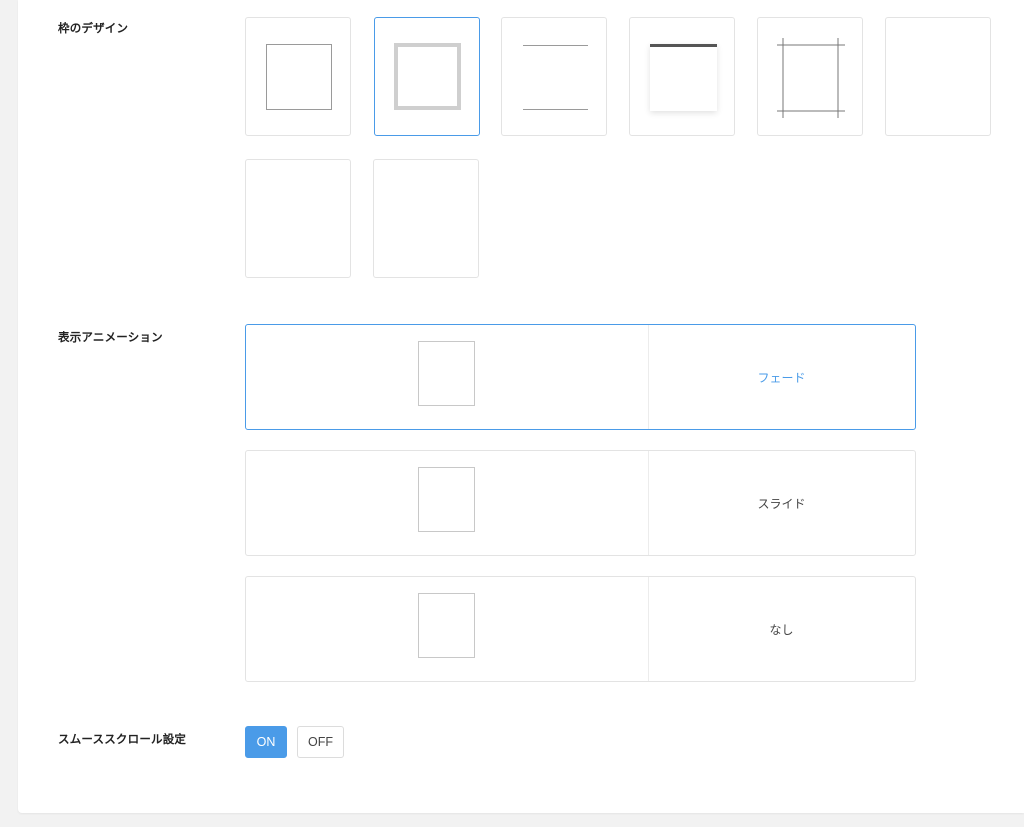  Describe the element at coordinates (446, 499) in the screenshot. I see `slide-preview-box` at that location.